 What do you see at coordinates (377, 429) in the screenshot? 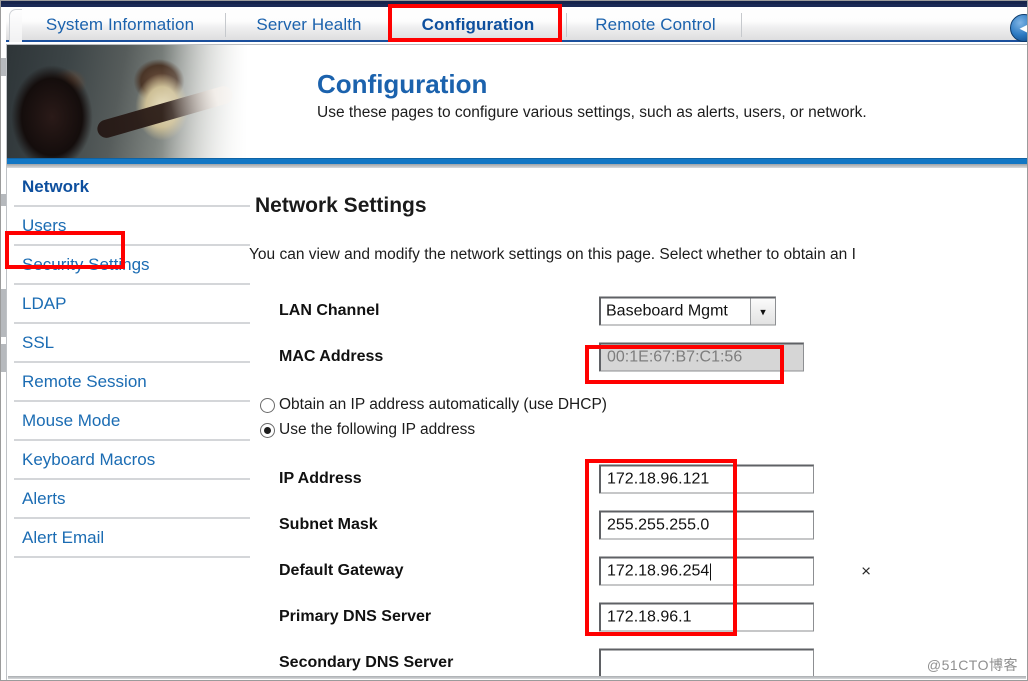
I see `radio-static-ip-label: Use the following IP address` at bounding box center [377, 429].